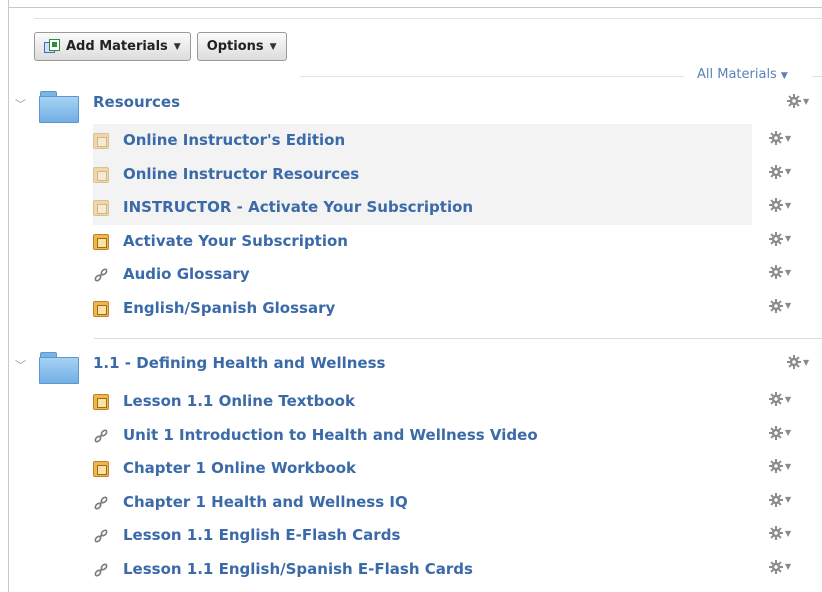  Describe the element at coordinates (458, 338) in the screenshot. I see `section-divider` at that location.